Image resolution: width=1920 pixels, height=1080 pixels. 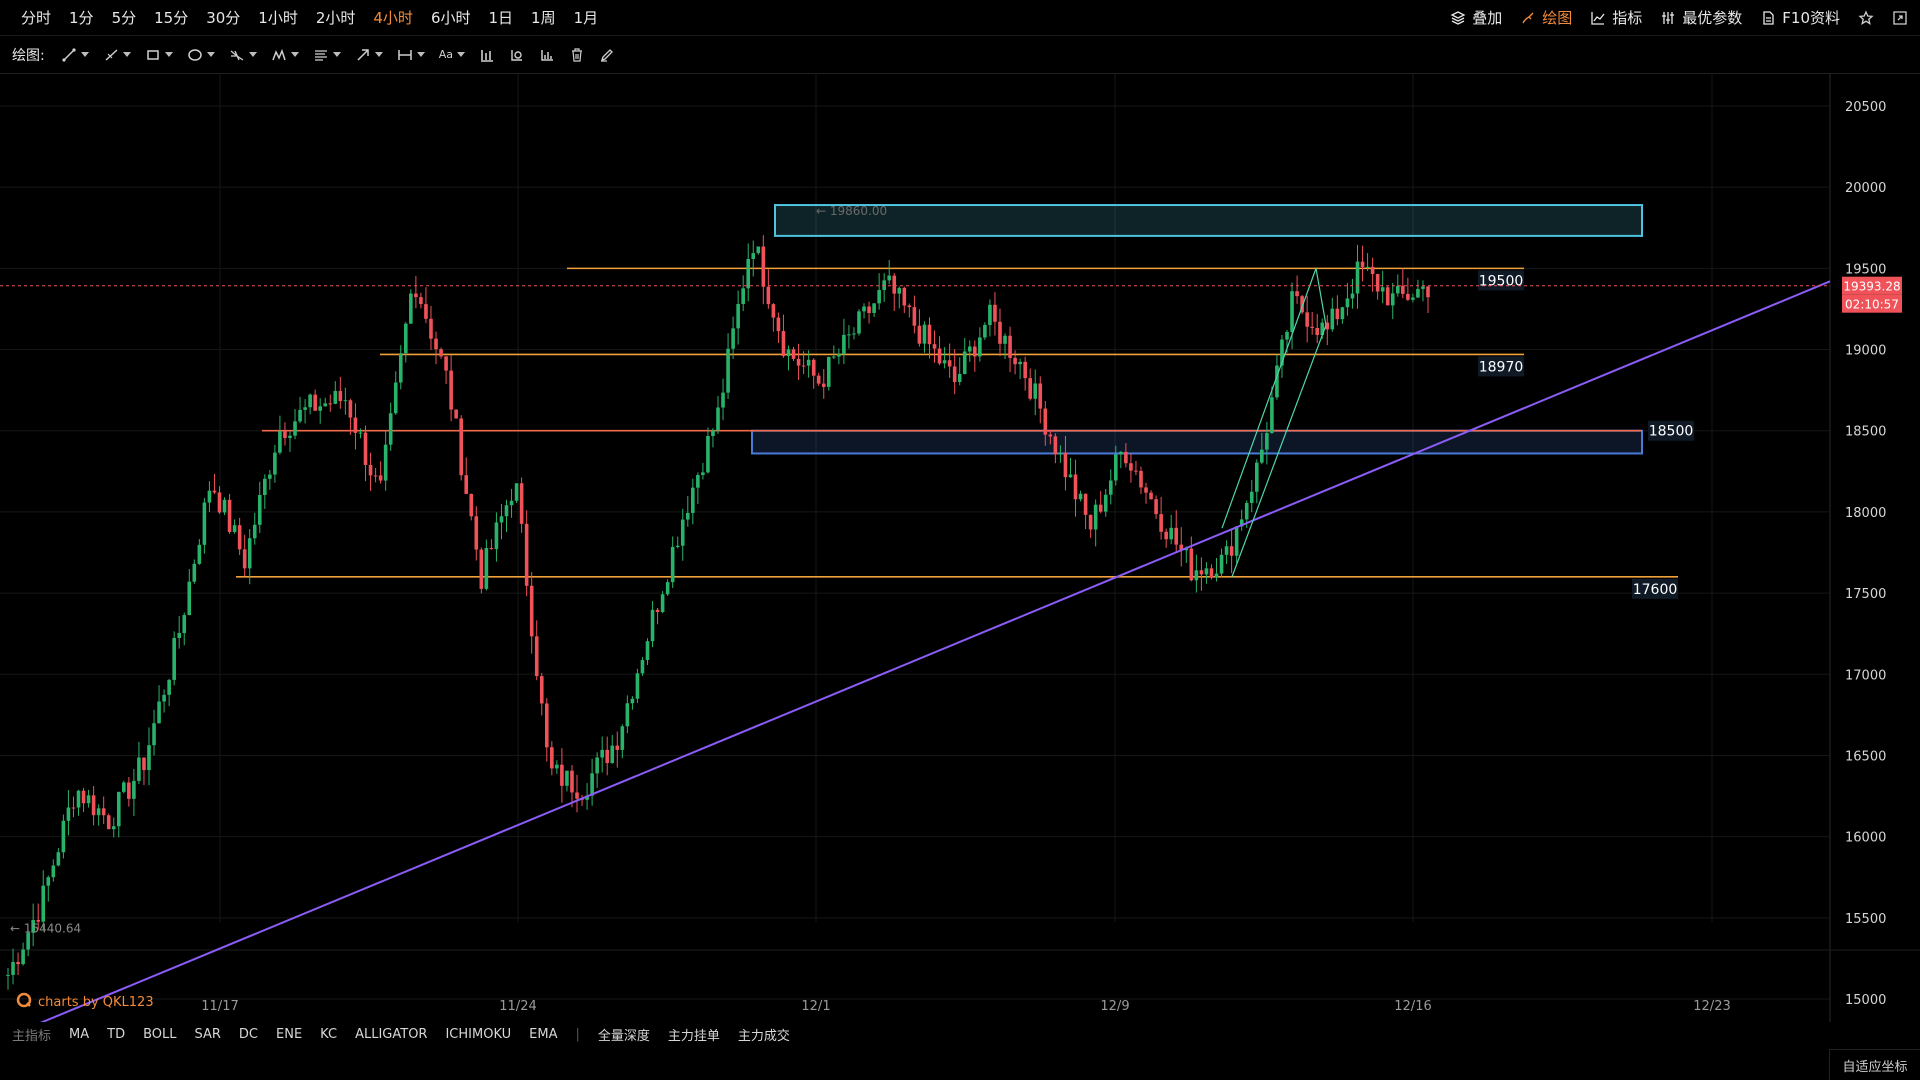 I want to click on timeframe-10: 1周, so click(x=543, y=17).